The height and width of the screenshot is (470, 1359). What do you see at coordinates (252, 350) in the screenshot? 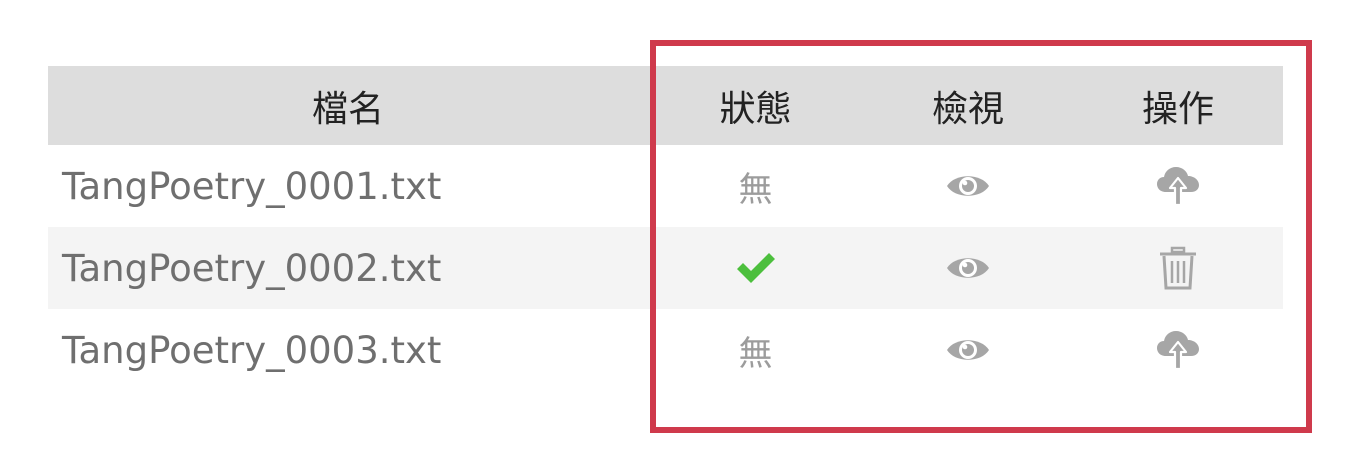
I see `filename-cell: TangPoetry_0003.txt` at bounding box center [252, 350].